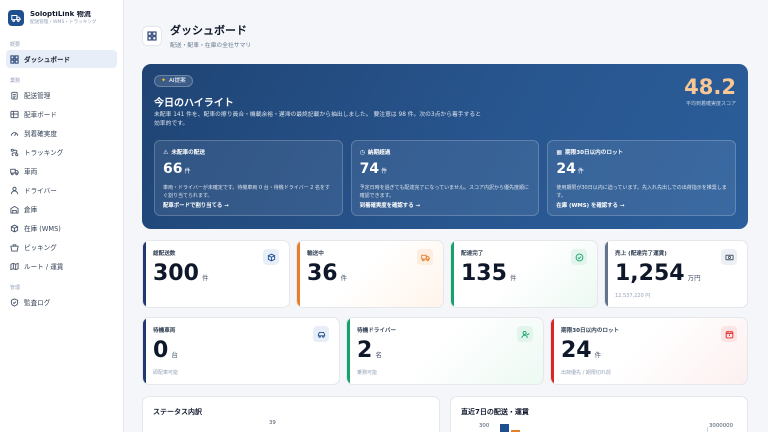  What do you see at coordinates (60, 15) in the screenshot?
I see `brand-name: SoloptiLink 物流` at bounding box center [60, 15].